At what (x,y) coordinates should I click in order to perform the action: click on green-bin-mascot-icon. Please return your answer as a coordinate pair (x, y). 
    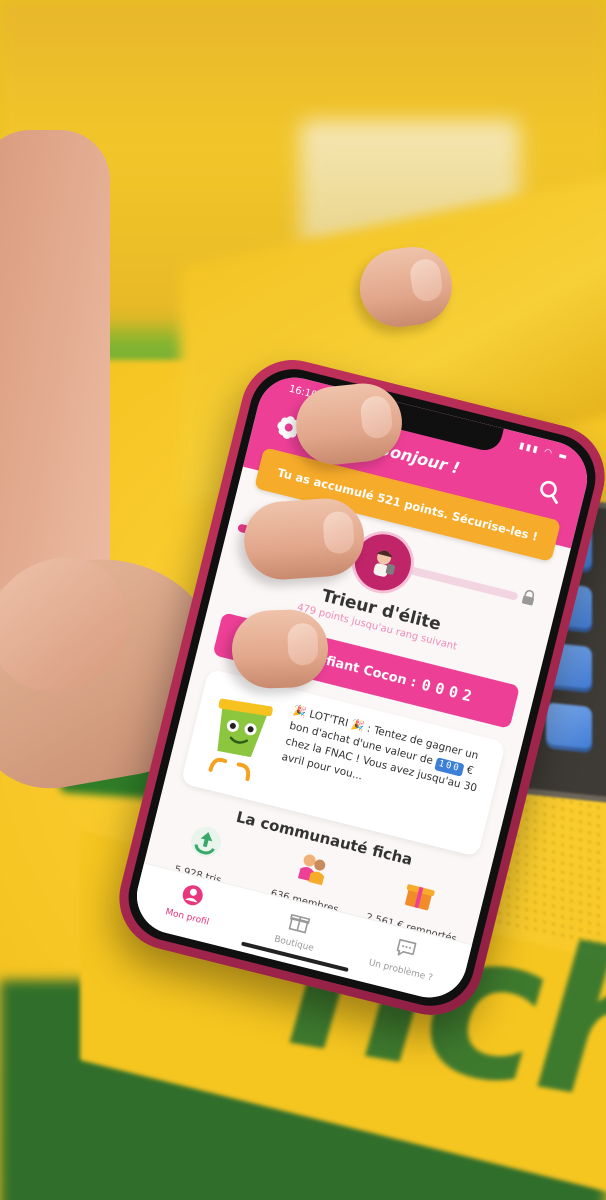
    Looking at the image, I should click on (240, 740).